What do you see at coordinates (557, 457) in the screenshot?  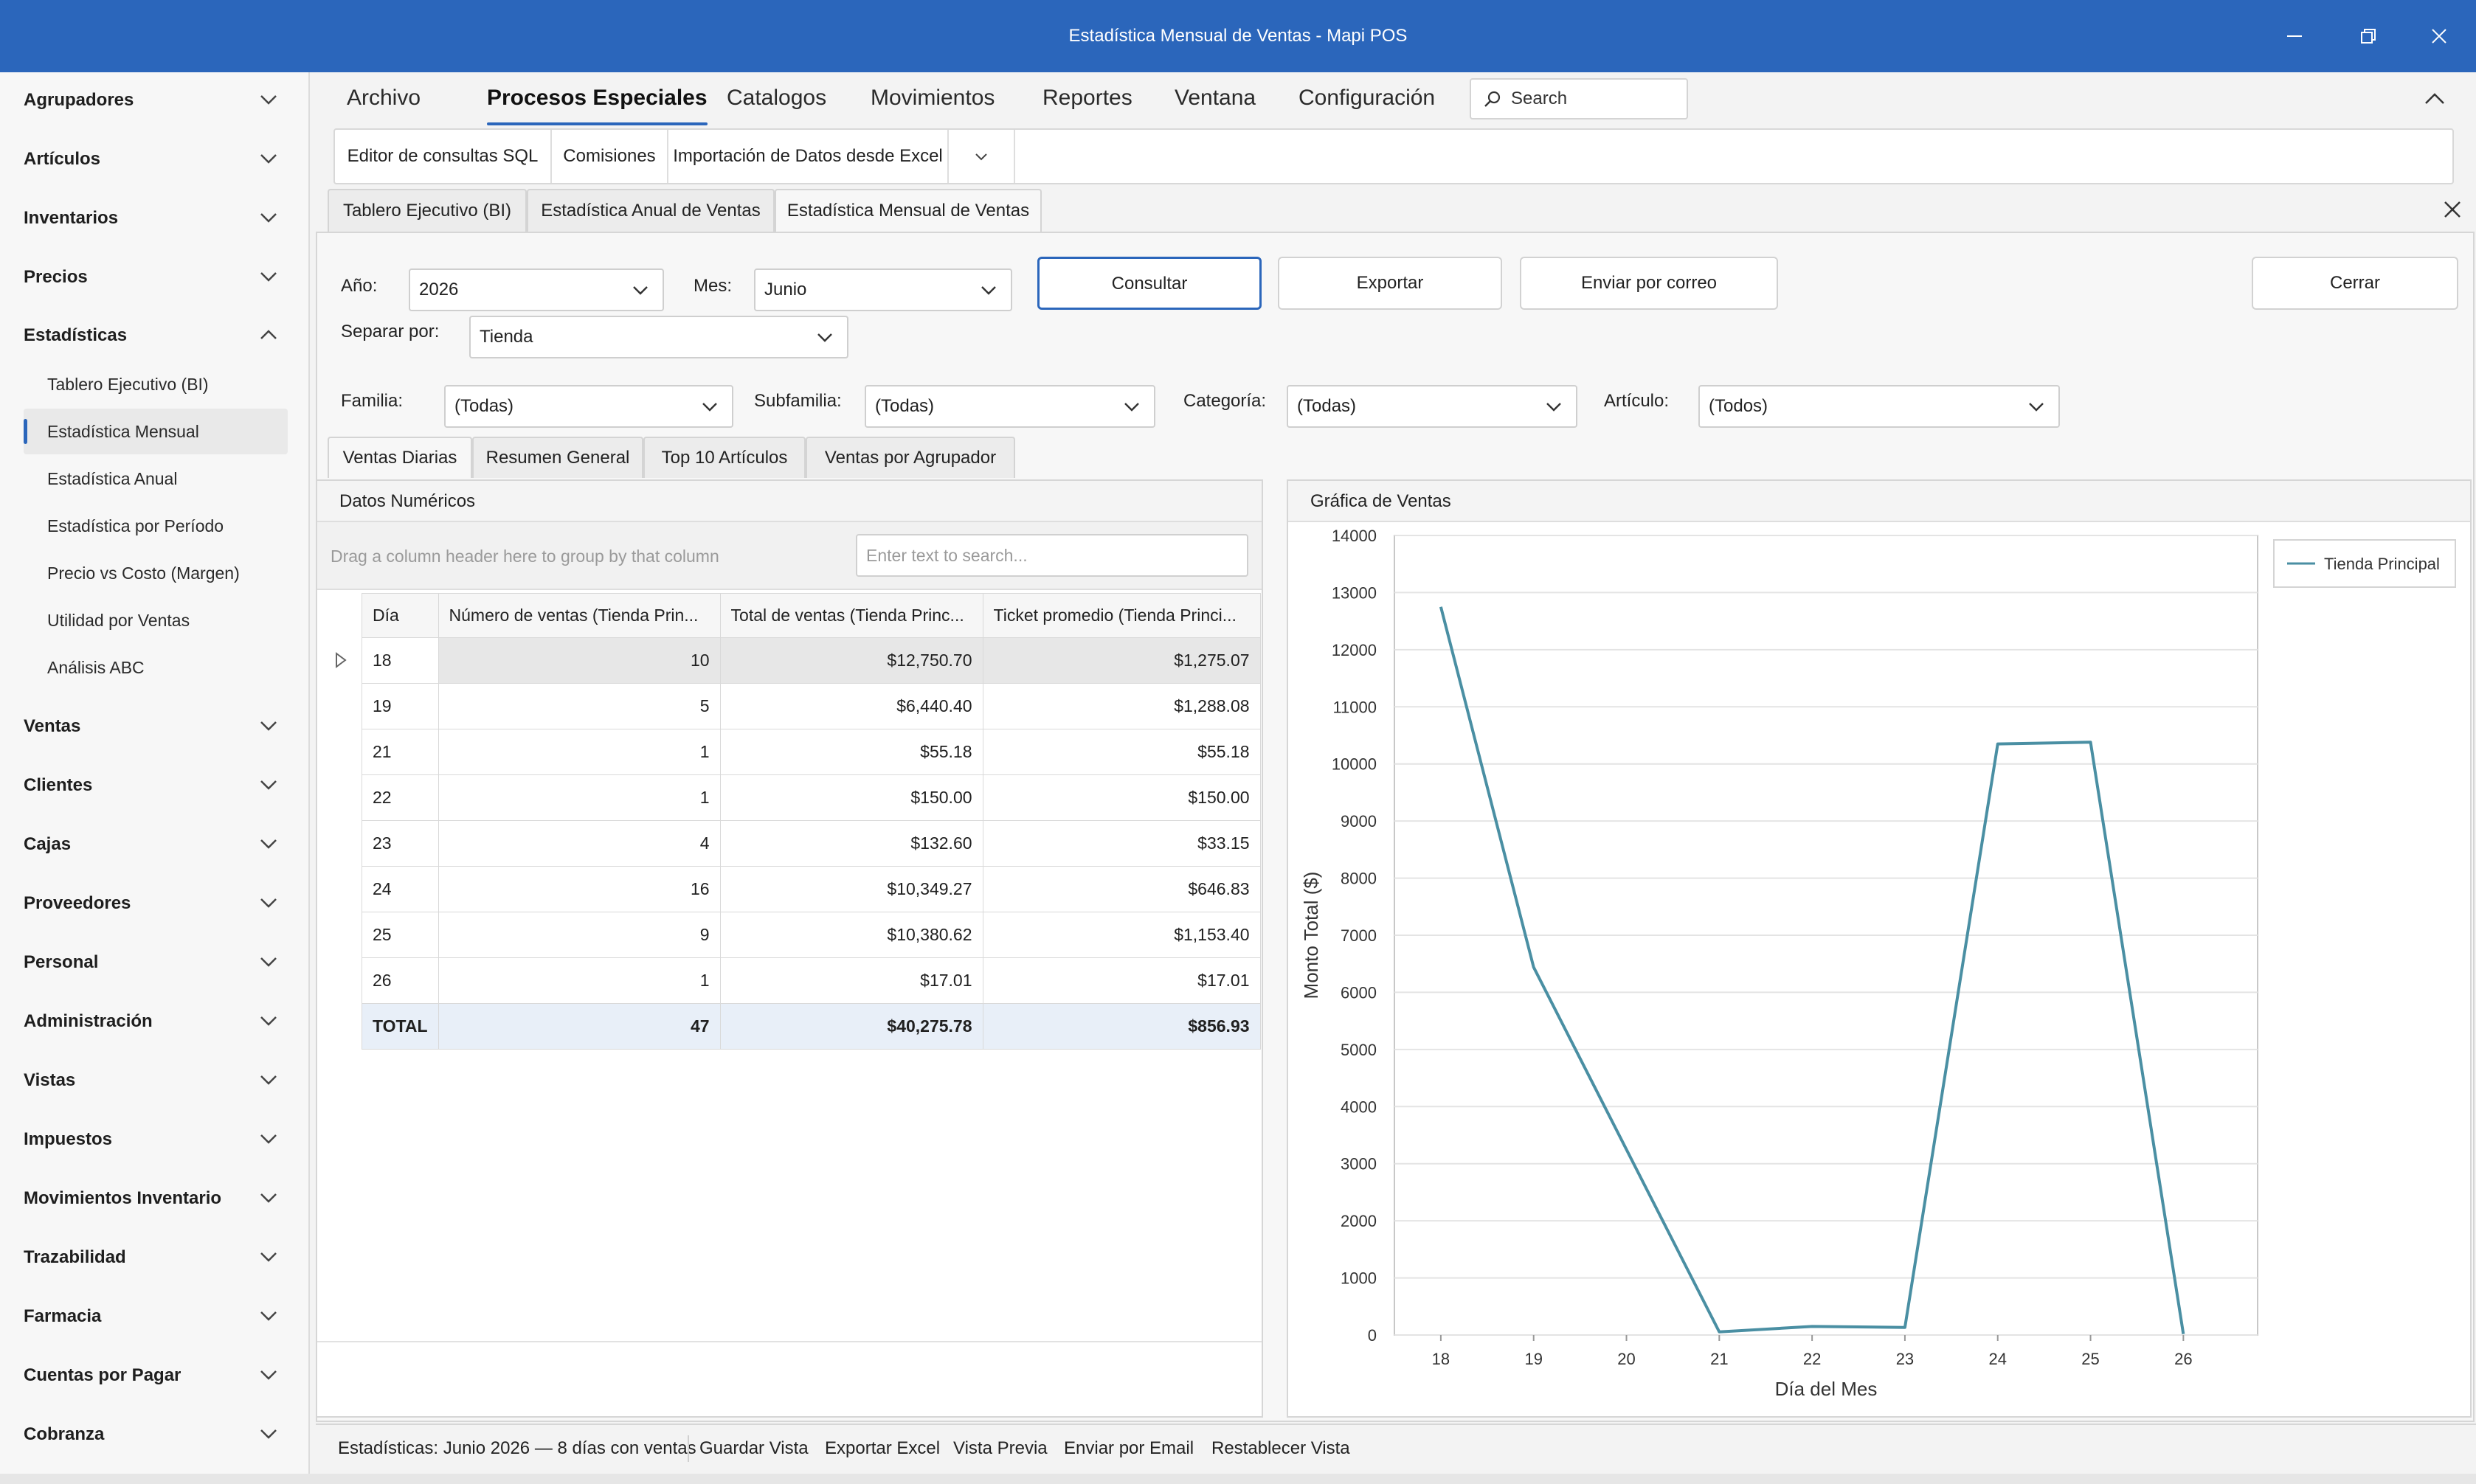 I see `tab-resumen-general: Resumen General` at bounding box center [557, 457].